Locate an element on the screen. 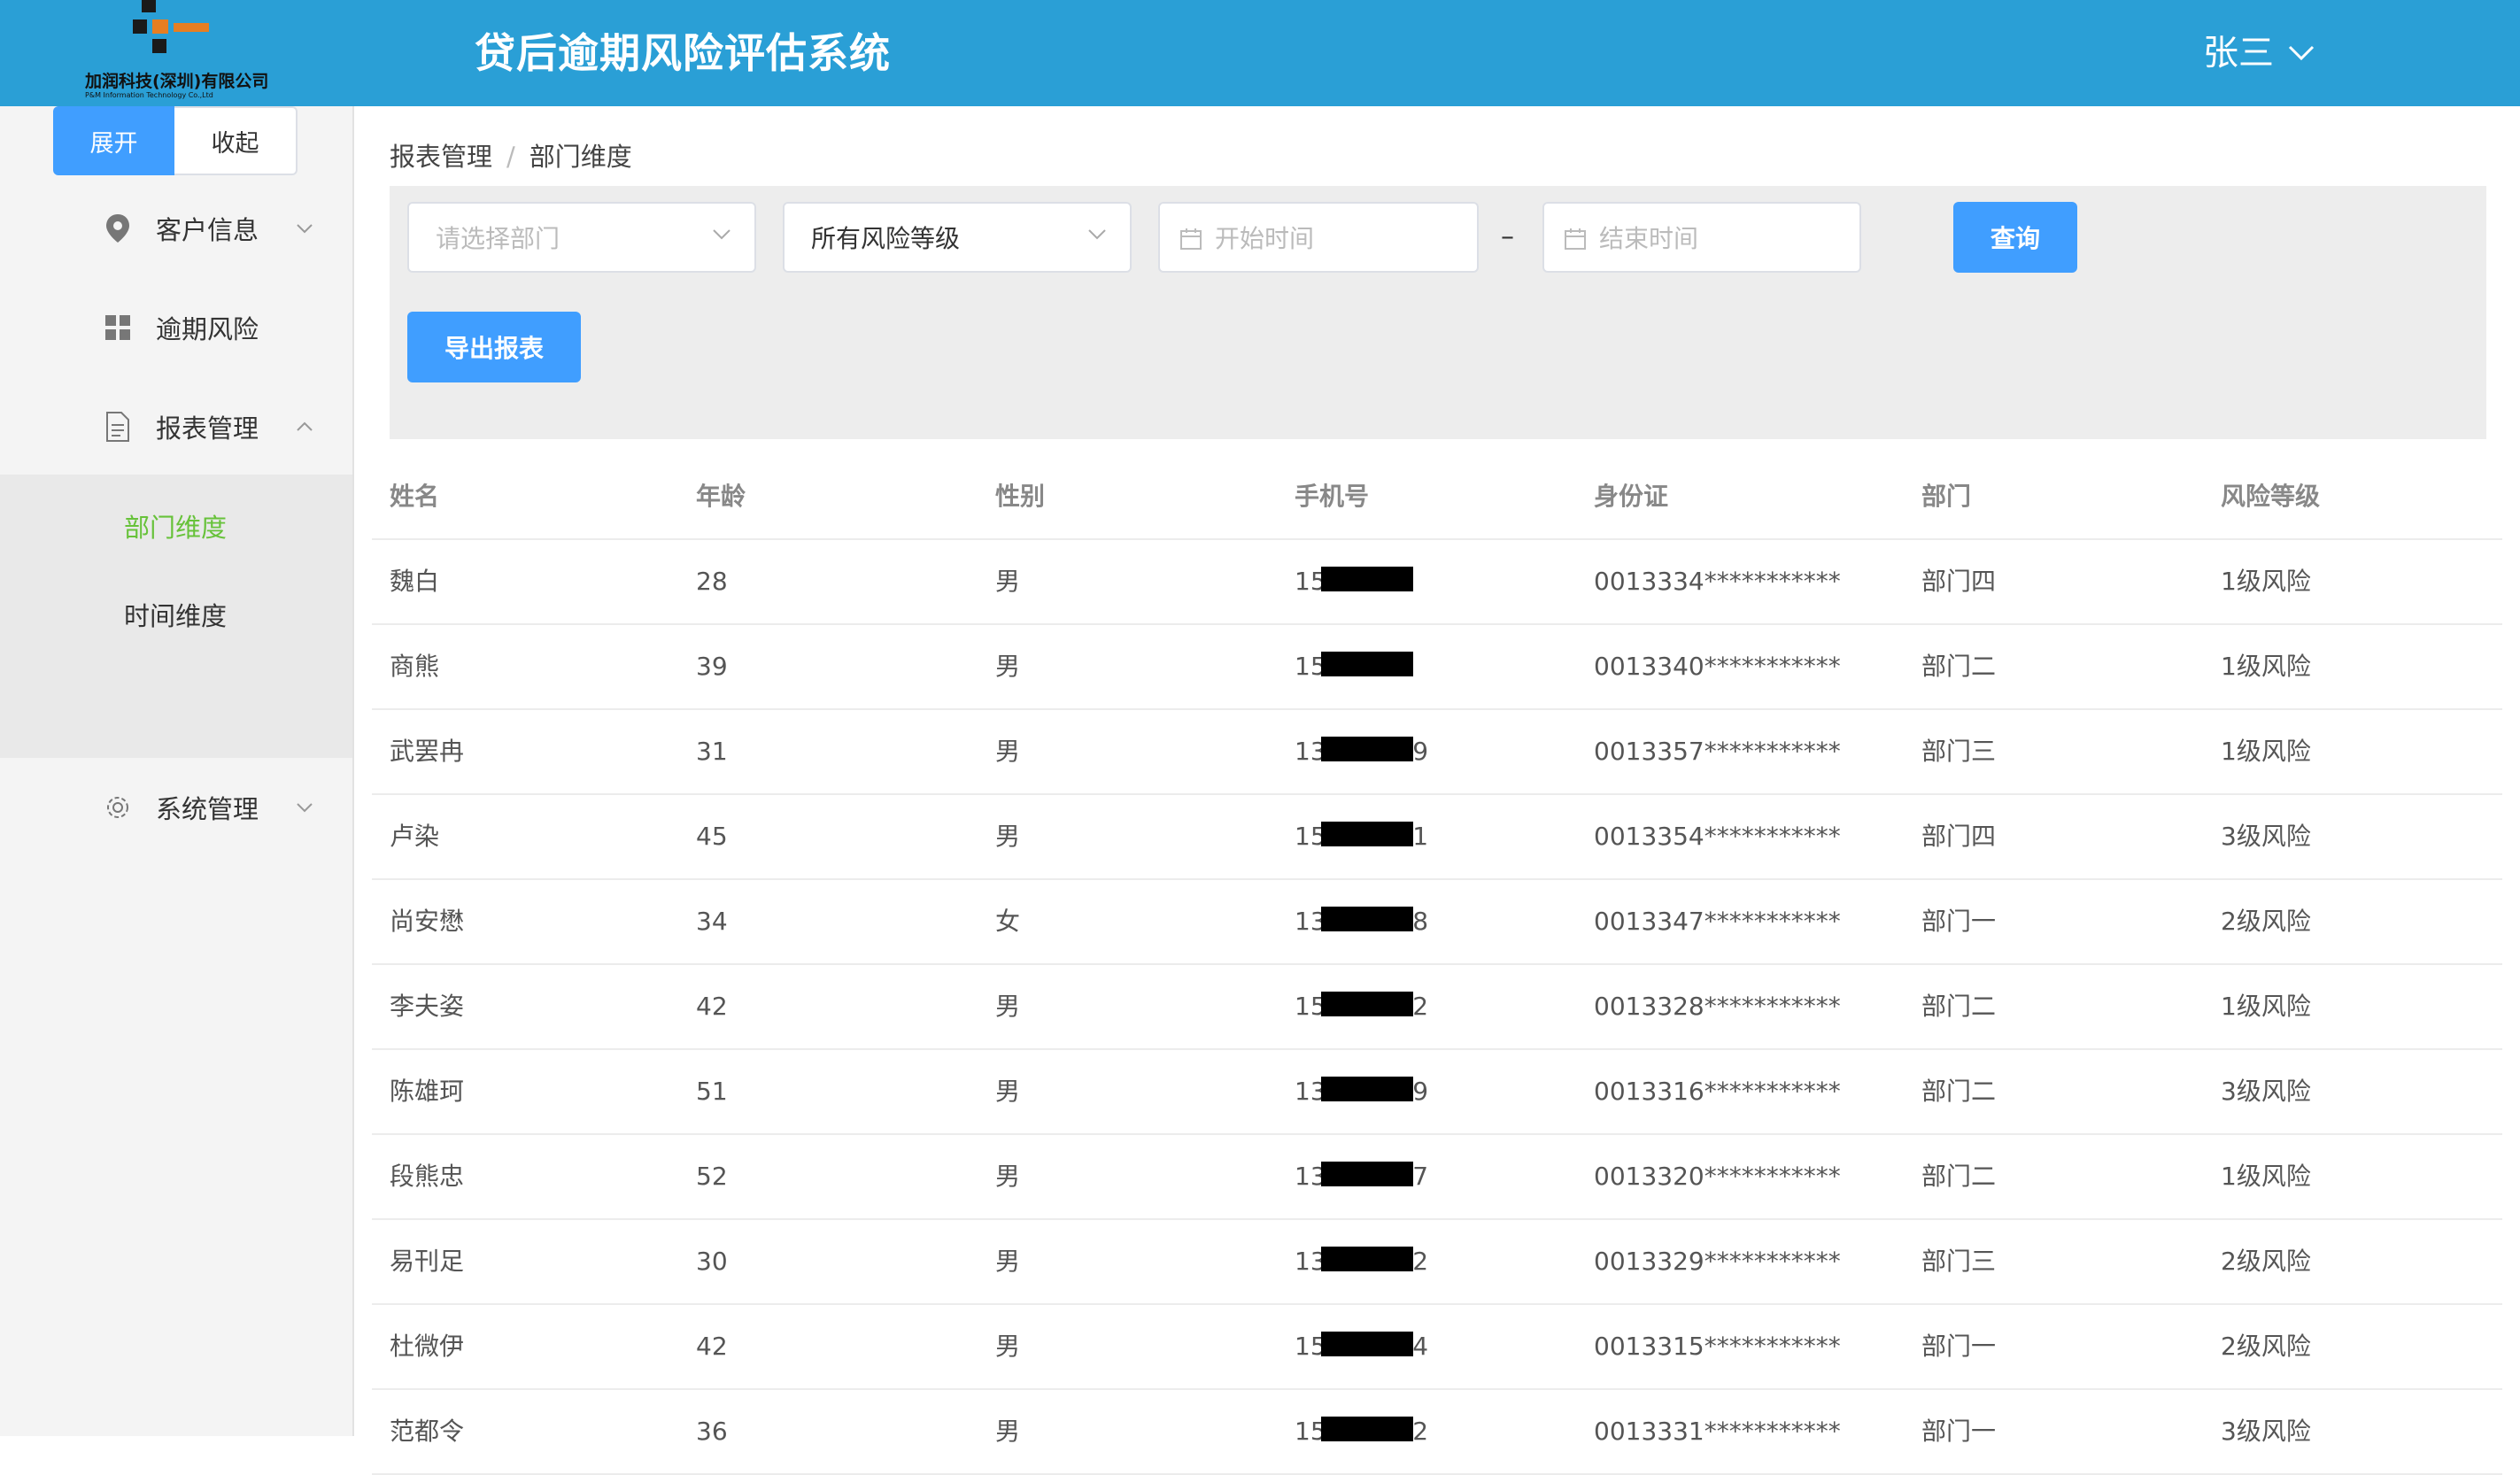 This screenshot has height=1475, width=2520. cell-name: 陈雄珂 is located at coordinates (427, 1091).